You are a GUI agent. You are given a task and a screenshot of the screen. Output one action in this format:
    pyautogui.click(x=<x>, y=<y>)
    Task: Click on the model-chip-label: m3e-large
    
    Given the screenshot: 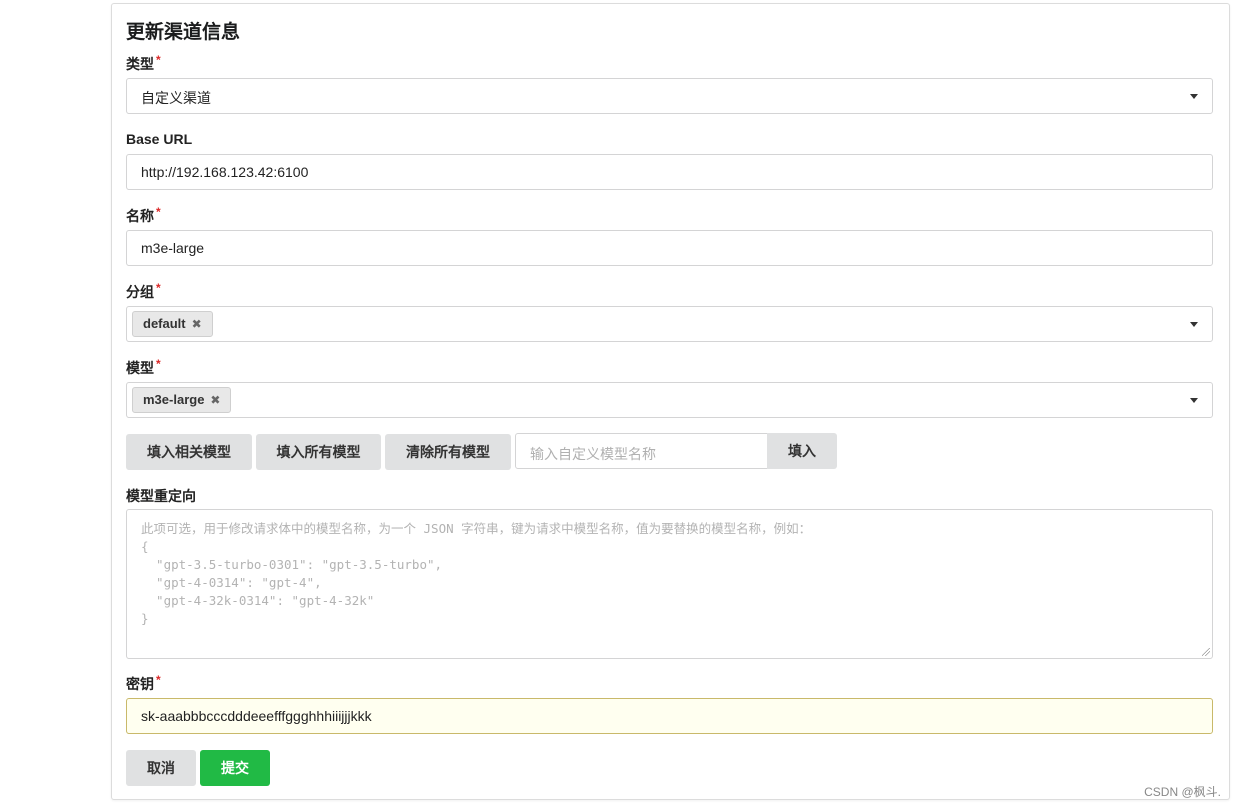 What is the action you would take?
    pyautogui.click(x=174, y=399)
    